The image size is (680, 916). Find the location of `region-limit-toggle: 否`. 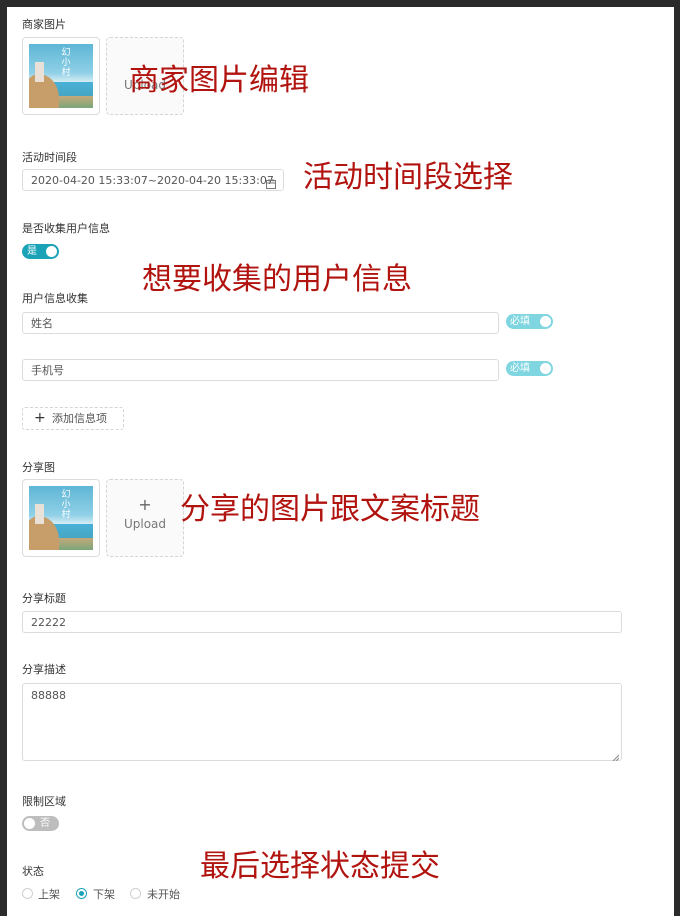

region-limit-toggle: 否 is located at coordinates (40, 823).